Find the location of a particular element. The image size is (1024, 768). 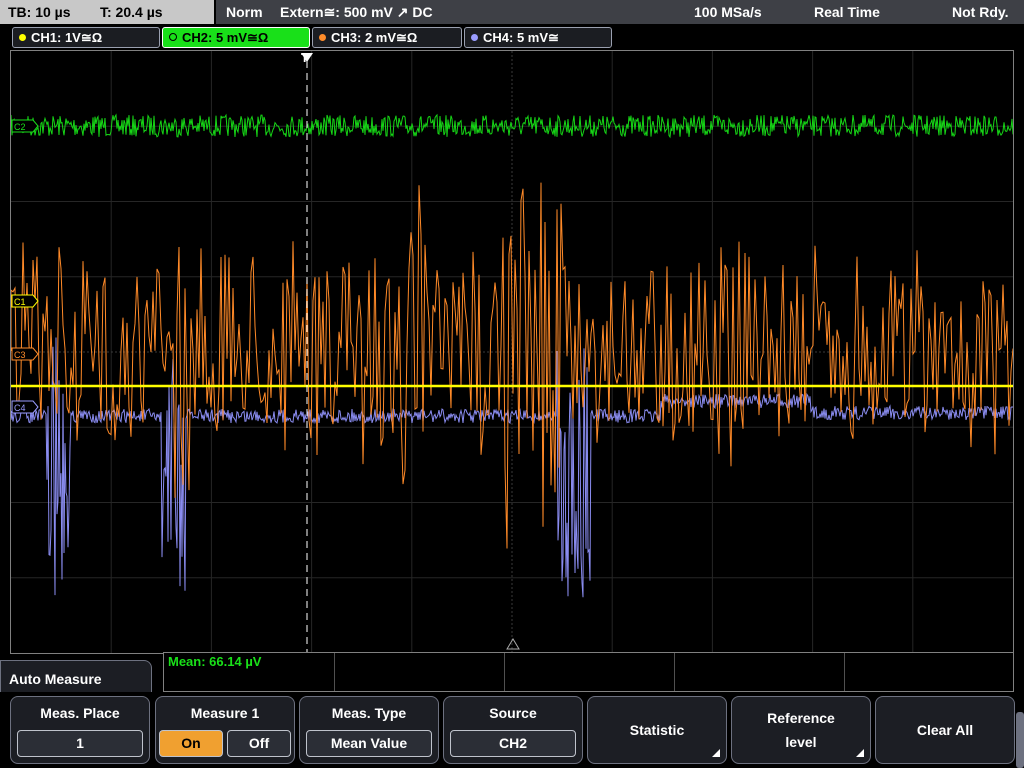

meas-place-label: Meas. Place is located at coordinates (80, 713).